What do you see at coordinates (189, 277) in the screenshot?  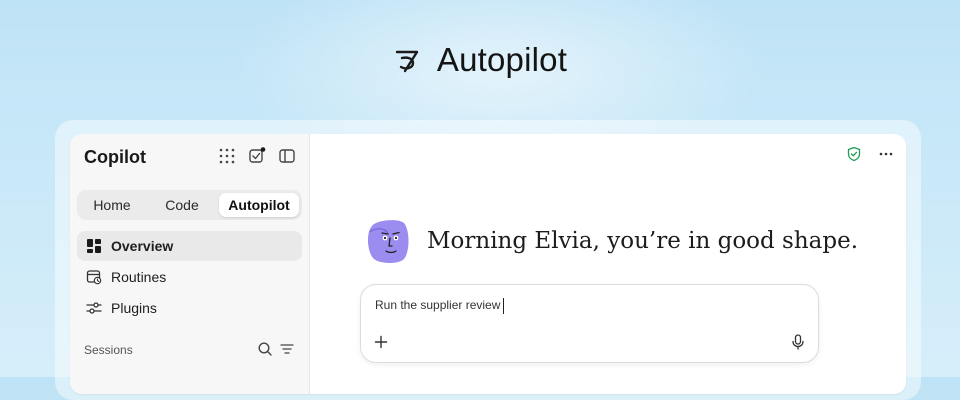 I see `nav-item-routines: Routines` at bounding box center [189, 277].